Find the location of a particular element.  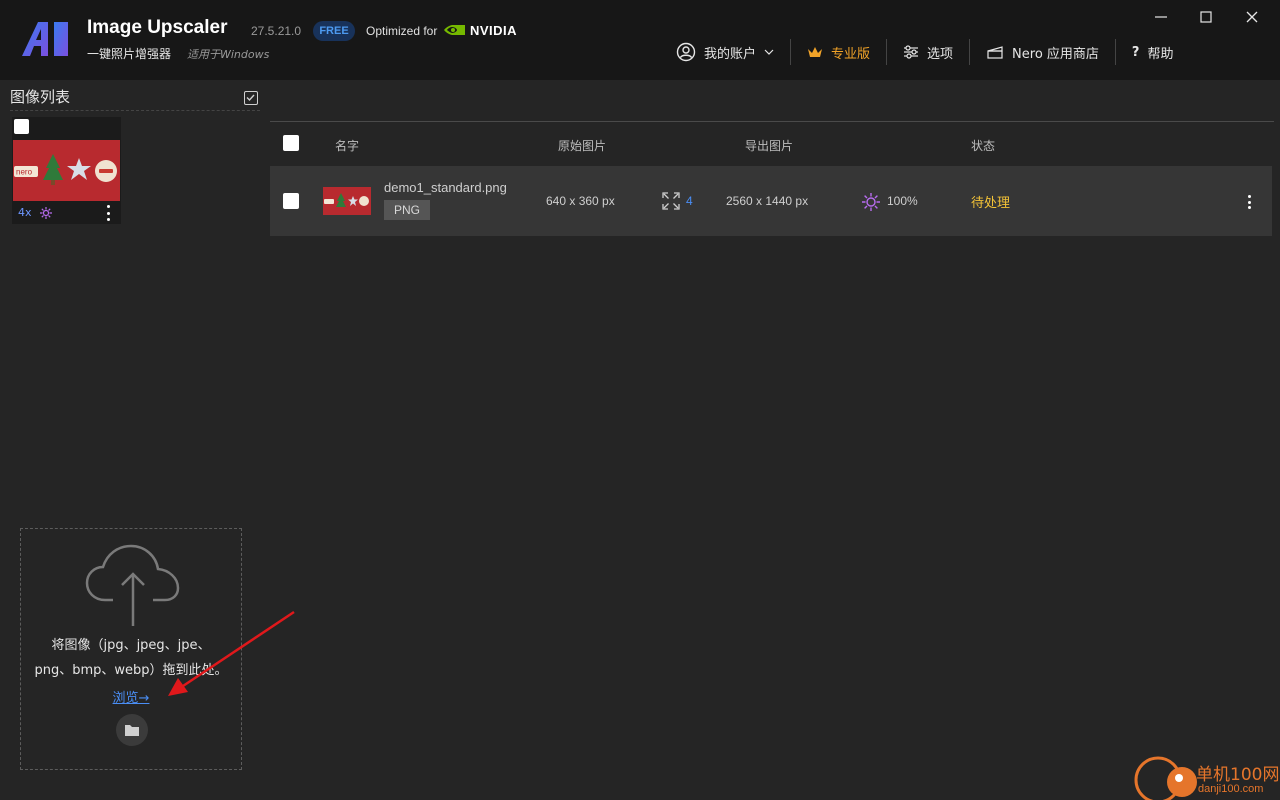

open-folder-button is located at coordinates (132, 730).